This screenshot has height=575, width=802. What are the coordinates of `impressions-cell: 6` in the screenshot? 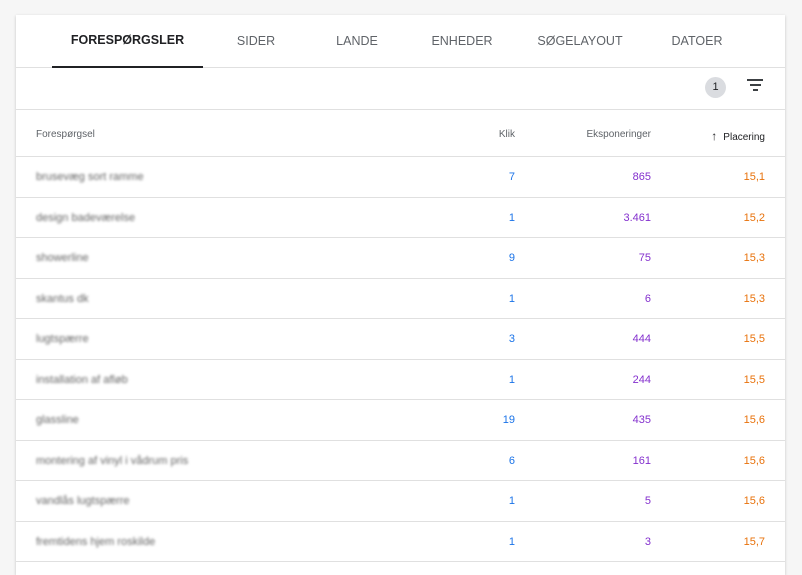 It's located at (647, 298).